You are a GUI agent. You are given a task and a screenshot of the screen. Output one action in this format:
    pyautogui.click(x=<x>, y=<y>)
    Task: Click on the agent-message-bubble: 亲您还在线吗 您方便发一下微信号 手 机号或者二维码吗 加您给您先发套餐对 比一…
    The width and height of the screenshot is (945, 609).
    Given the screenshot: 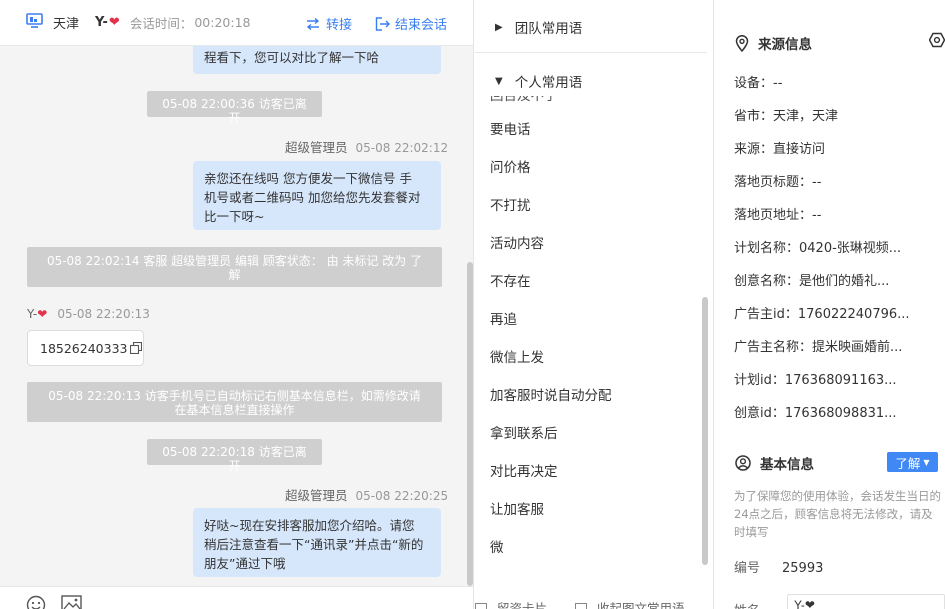 What is the action you would take?
    pyautogui.click(x=317, y=195)
    